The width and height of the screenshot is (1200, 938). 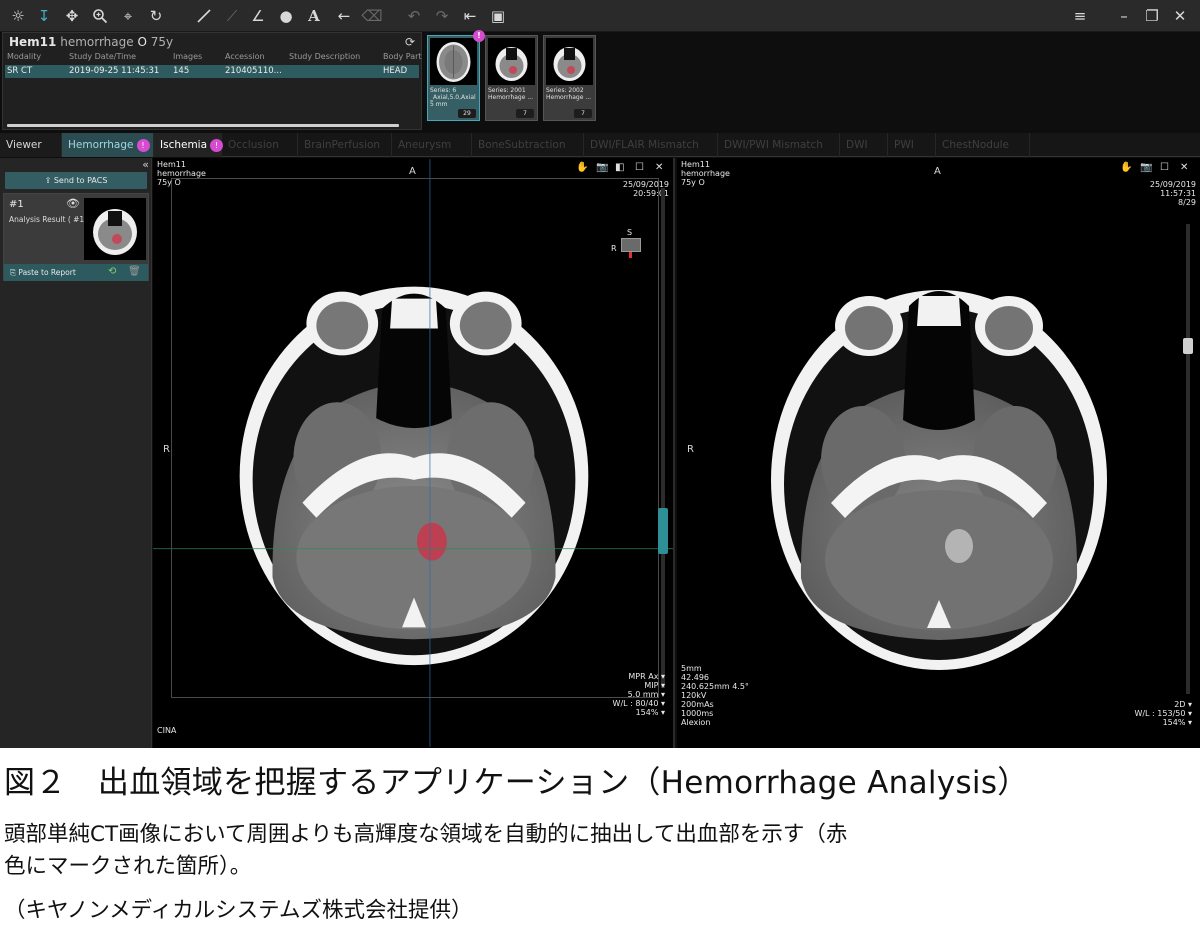 What do you see at coordinates (414, 16) in the screenshot?
I see `undo-icon: ↶` at bounding box center [414, 16].